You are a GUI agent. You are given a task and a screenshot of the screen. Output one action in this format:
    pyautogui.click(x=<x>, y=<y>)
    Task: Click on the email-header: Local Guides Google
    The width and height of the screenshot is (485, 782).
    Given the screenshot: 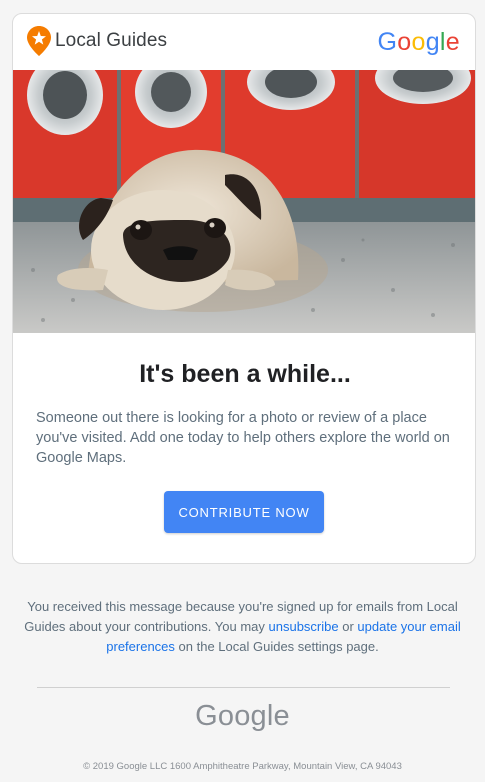 What is the action you would take?
    pyautogui.click(x=244, y=42)
    